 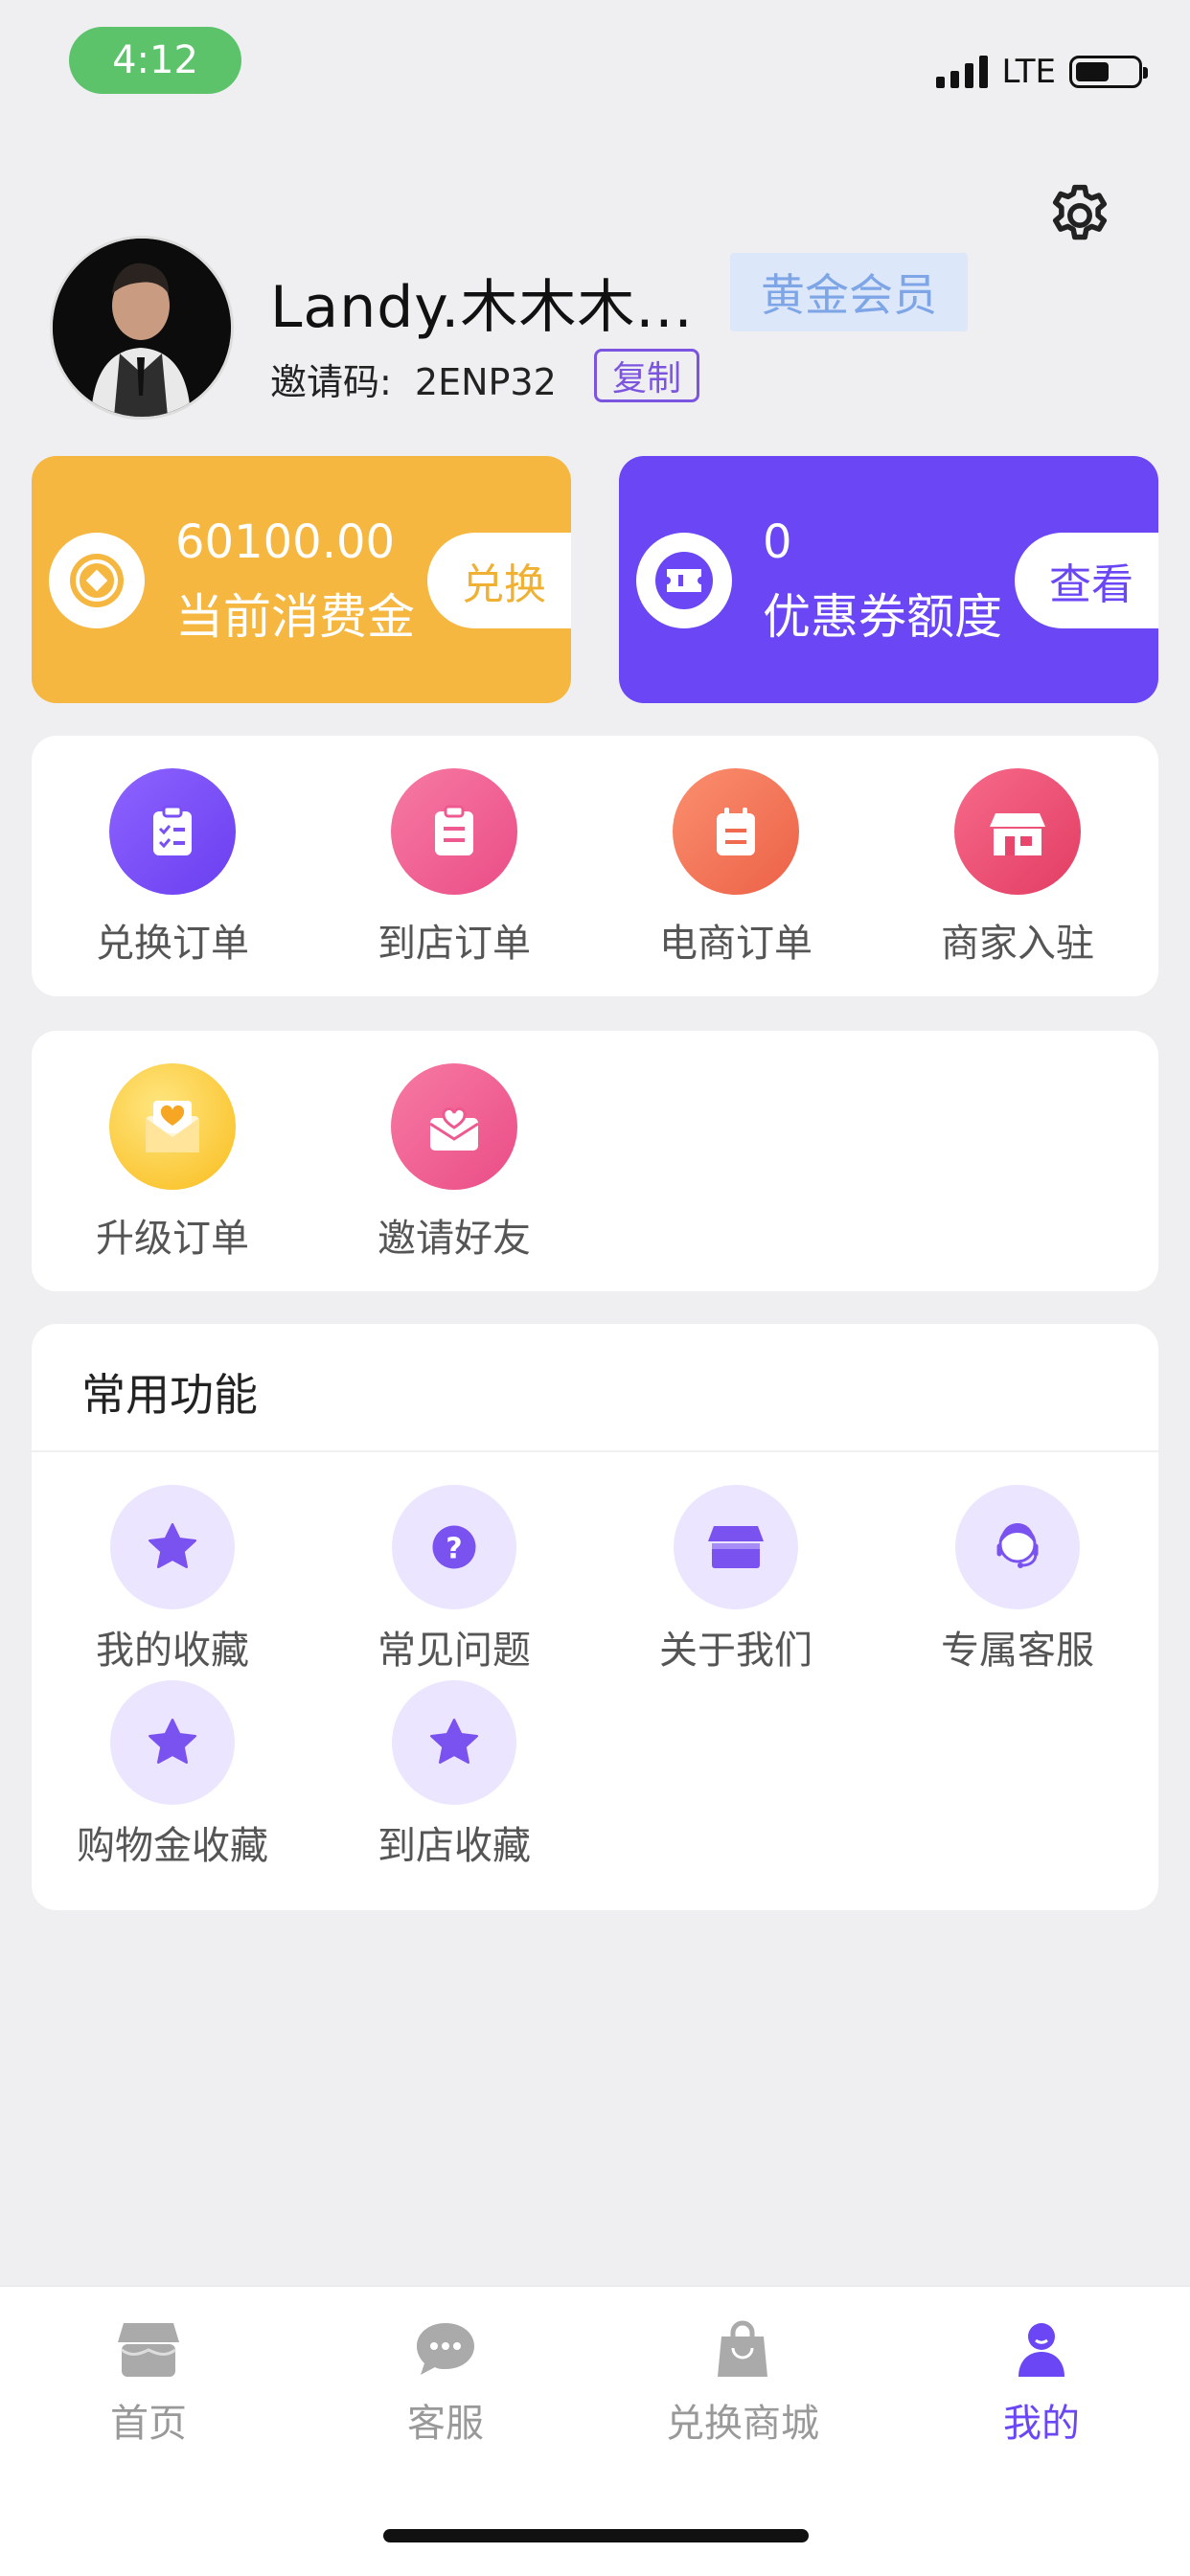 What do you see at coordinates (1108, 72) in the screenshot?
I see `battery-icon` at bounding box center [1108, 72].